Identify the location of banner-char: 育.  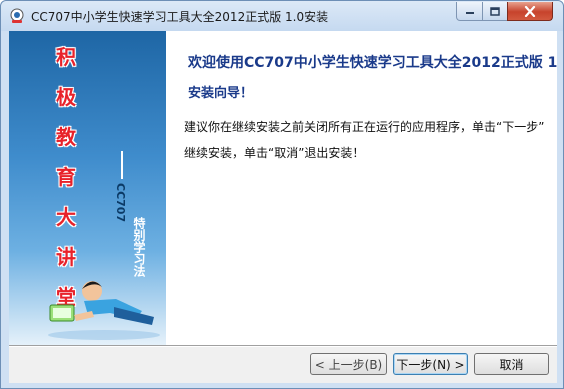
(66, 177).